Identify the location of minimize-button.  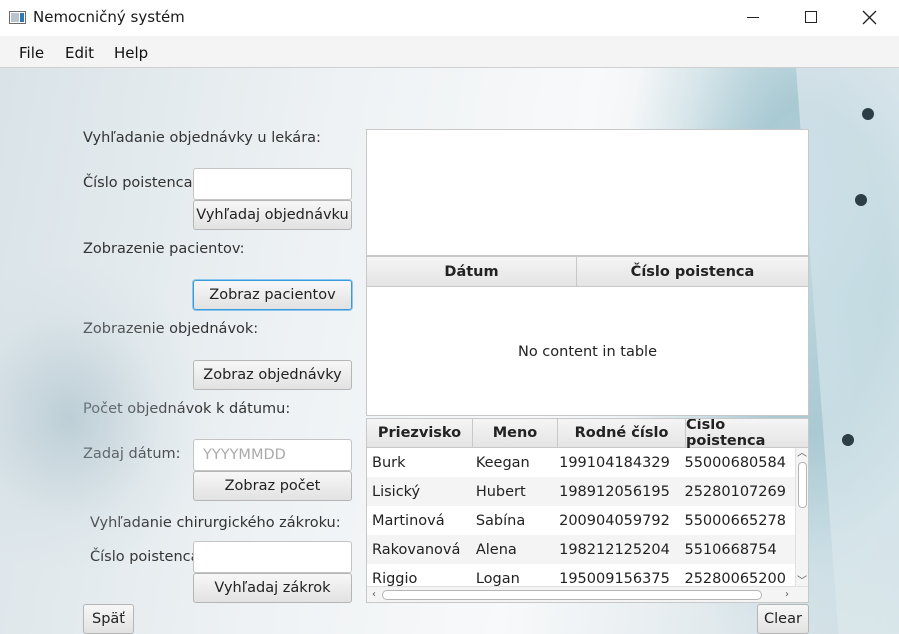
(753, 17).